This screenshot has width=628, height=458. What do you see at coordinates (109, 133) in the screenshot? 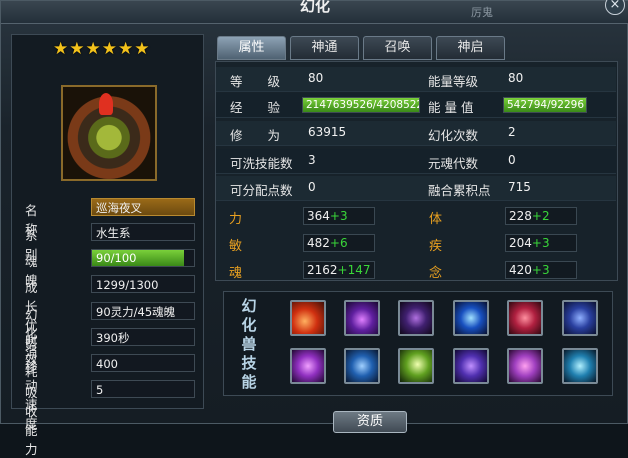
I see `pet-portrait` at bounding box center [109, 133].